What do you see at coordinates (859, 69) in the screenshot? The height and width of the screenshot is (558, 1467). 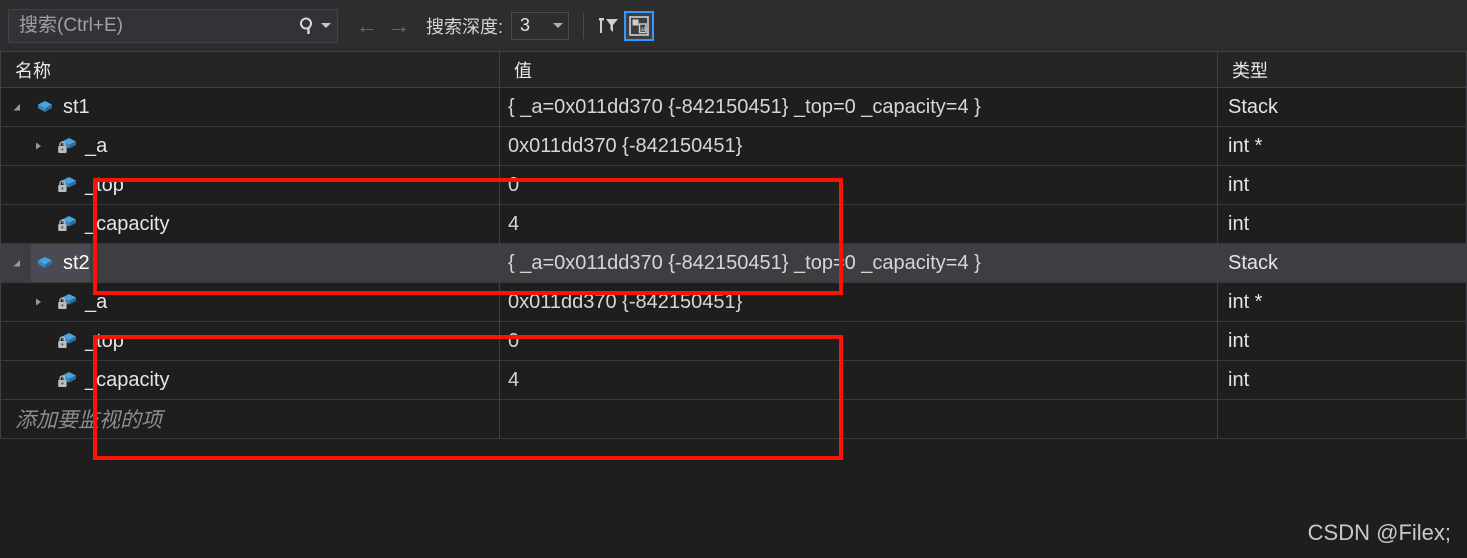 I see `column-header-value: 值` at bounding box center [859, 69].